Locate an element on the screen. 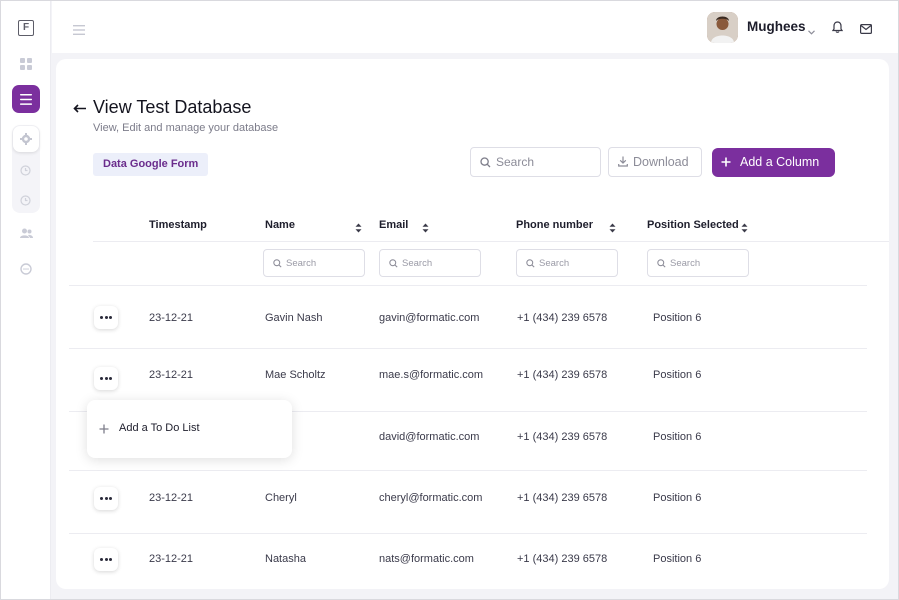  search-input: Search is located at coordinates (535, 162).